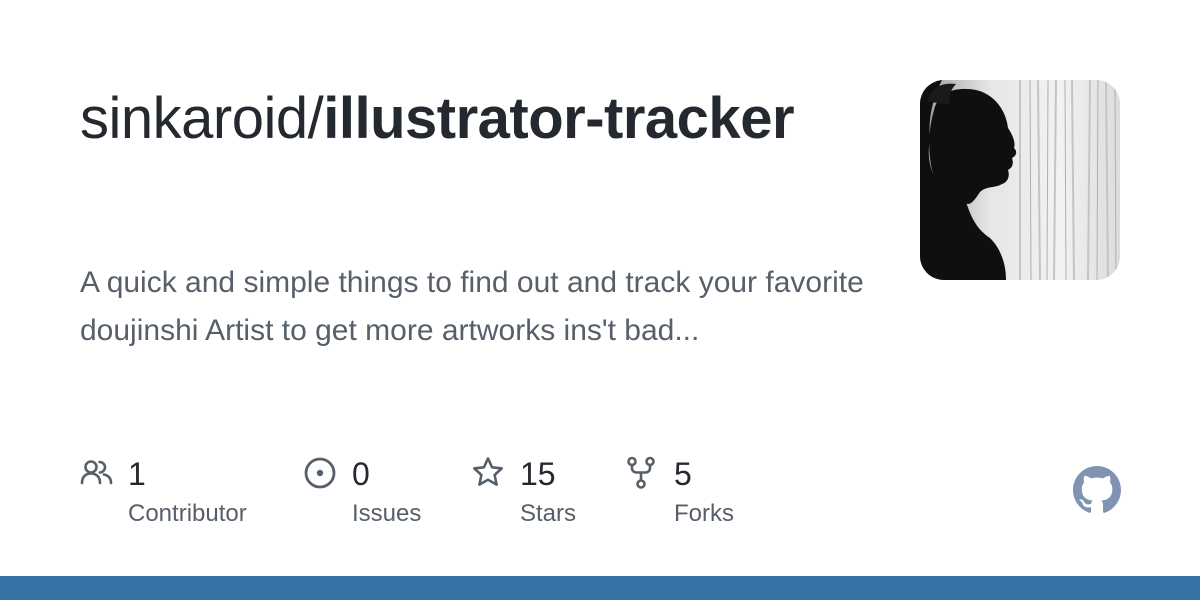 The width and height of the screenshot is (1200, 600). What do you see at coordinates (137, 474) in the screenshot?
I see `contributors-count: 1` at bounding box center [137, 474].